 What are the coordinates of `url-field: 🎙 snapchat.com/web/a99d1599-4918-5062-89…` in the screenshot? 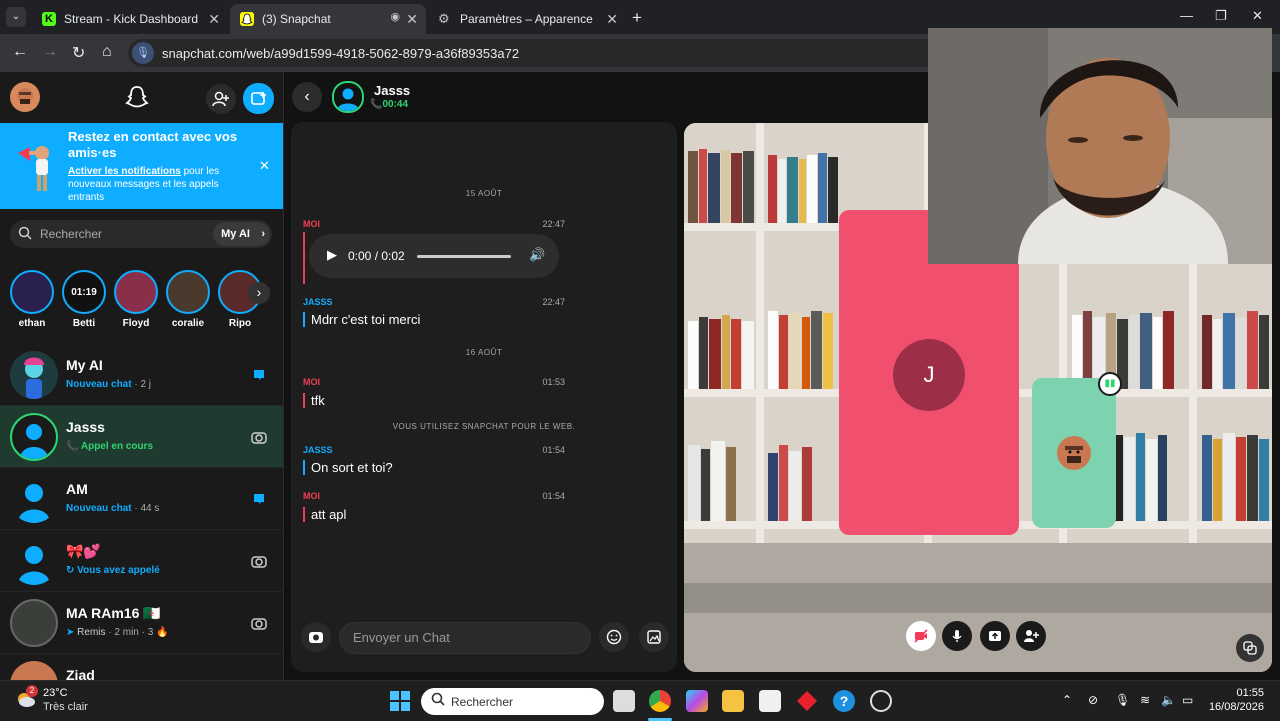 It's located at (548, 53).